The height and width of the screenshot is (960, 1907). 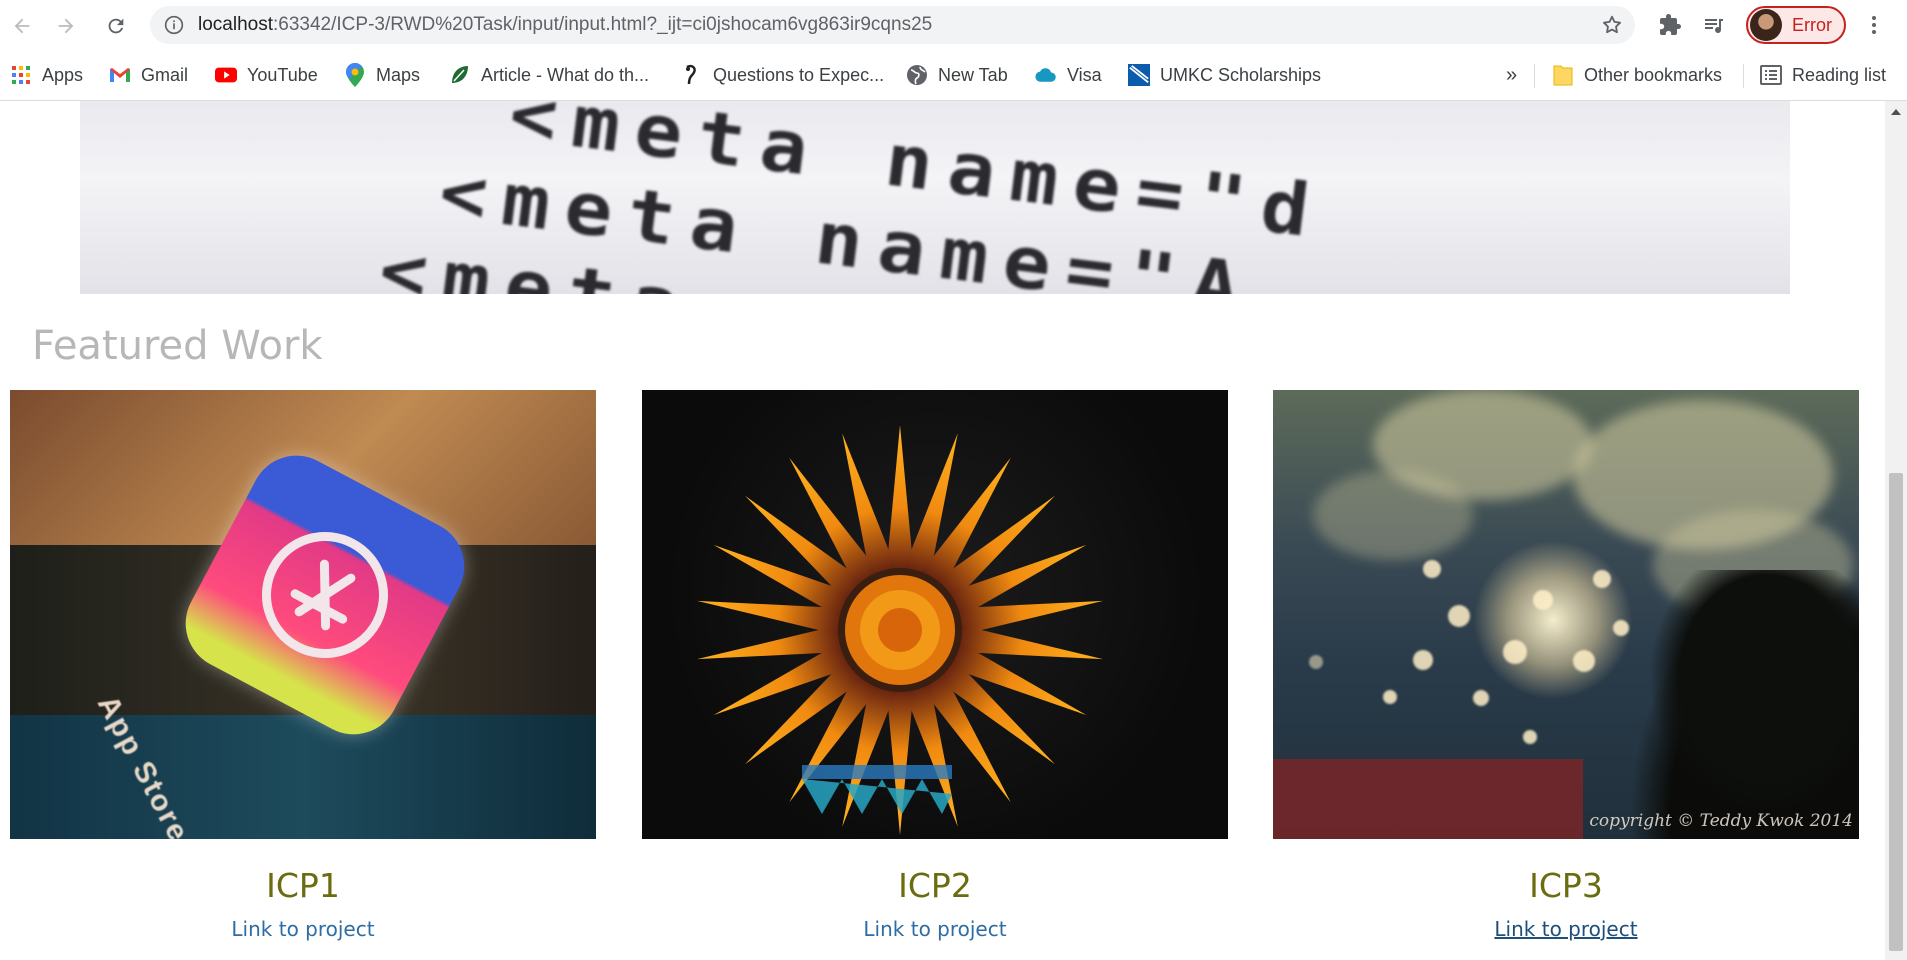 What do you see at coordinates (1612, 25) in the screenshot?
I see `bookmark-star-icon` at bounding box center [1612, 25].